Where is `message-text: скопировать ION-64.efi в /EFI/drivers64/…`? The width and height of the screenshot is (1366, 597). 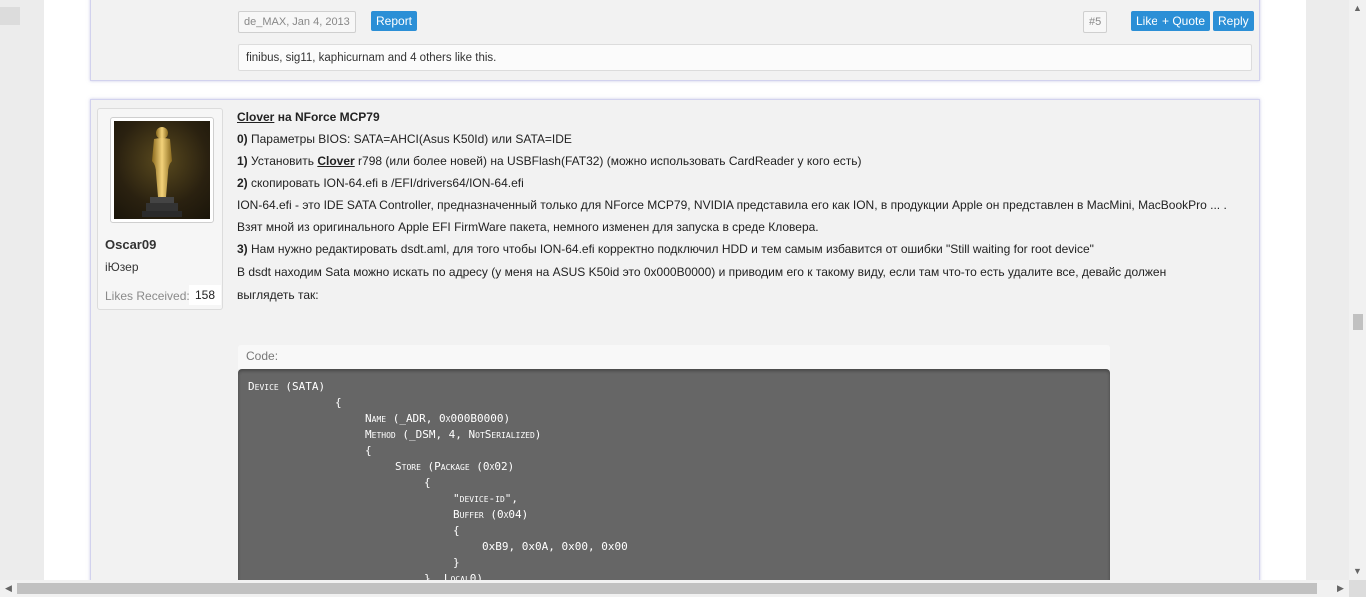
message-text: скопировать ION-64.efi в /EFI/drivers64/… is located at coordinates (385, 183).